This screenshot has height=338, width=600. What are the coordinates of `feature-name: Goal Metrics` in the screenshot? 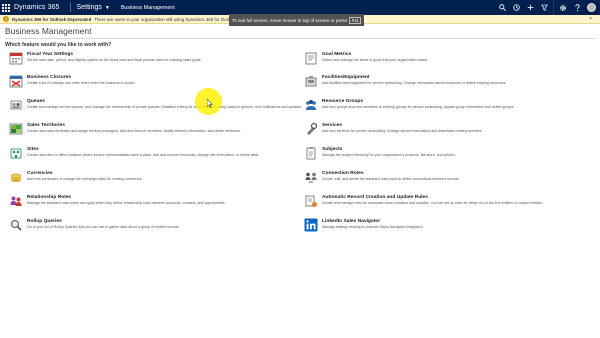 It's located at (336, 54).